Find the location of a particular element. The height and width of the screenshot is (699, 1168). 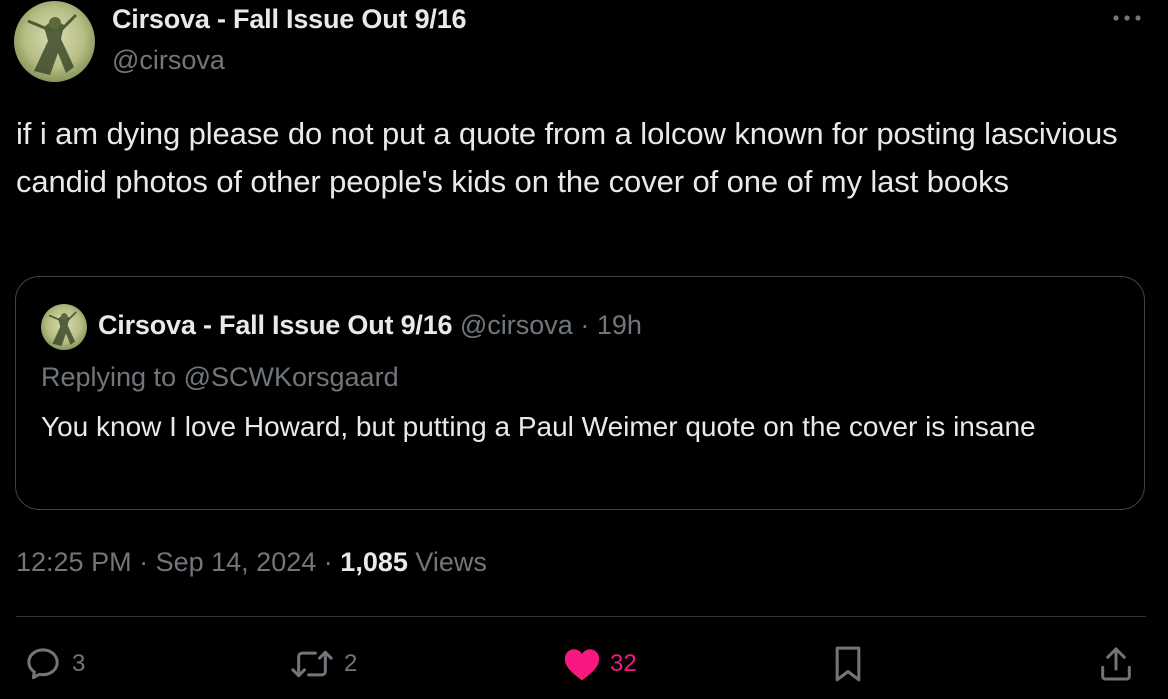

repost-button: 2 is located at coordinates (322, 664).